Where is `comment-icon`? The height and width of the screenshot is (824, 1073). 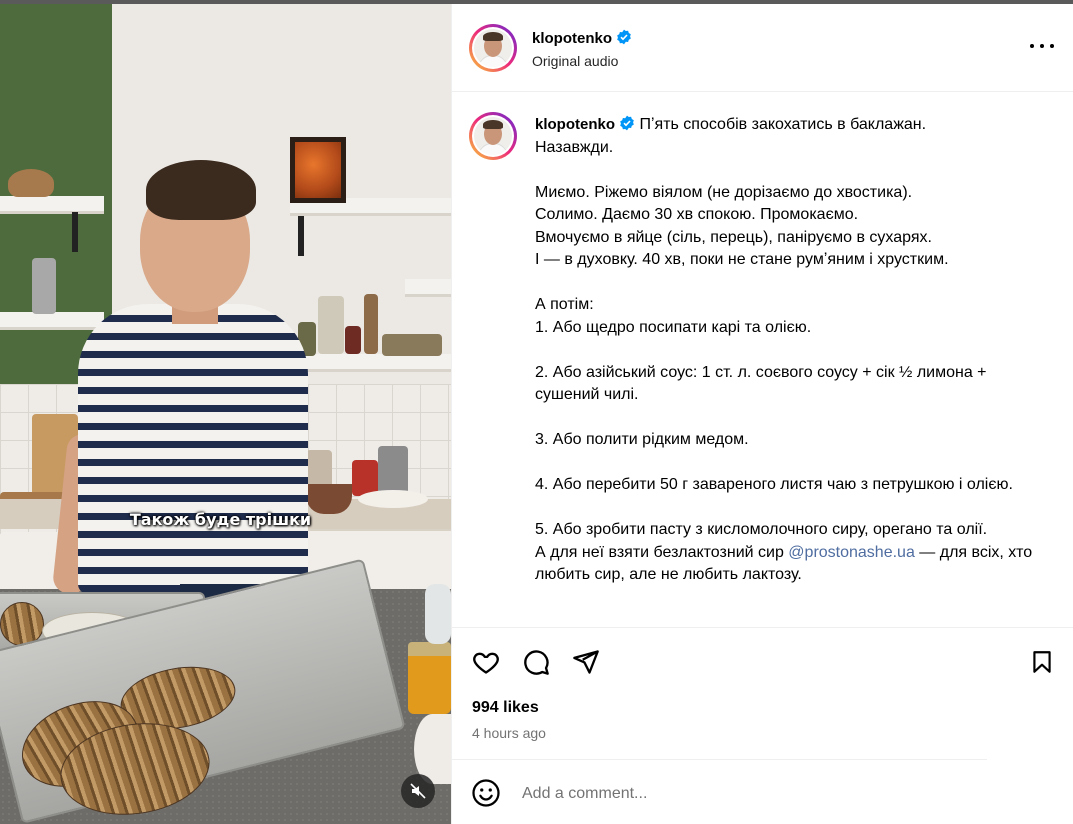
comment-icon is located at coordinates (536, 662).